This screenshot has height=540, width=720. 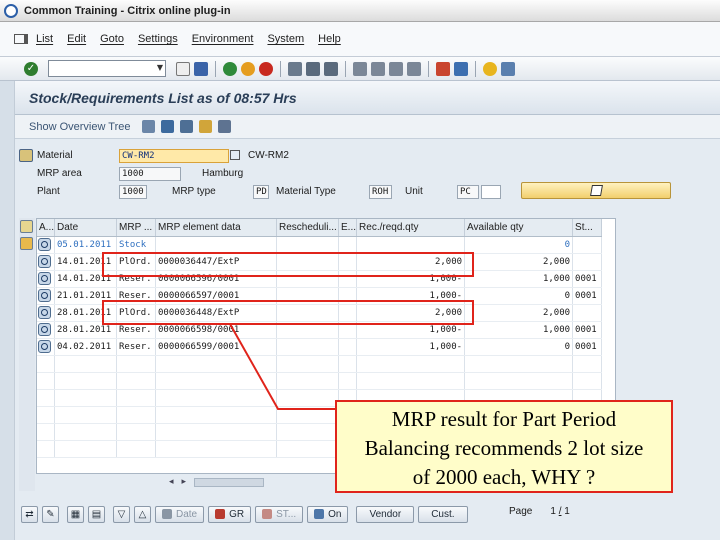 I want to click on material-search-icon, so click(x=235, y=155).